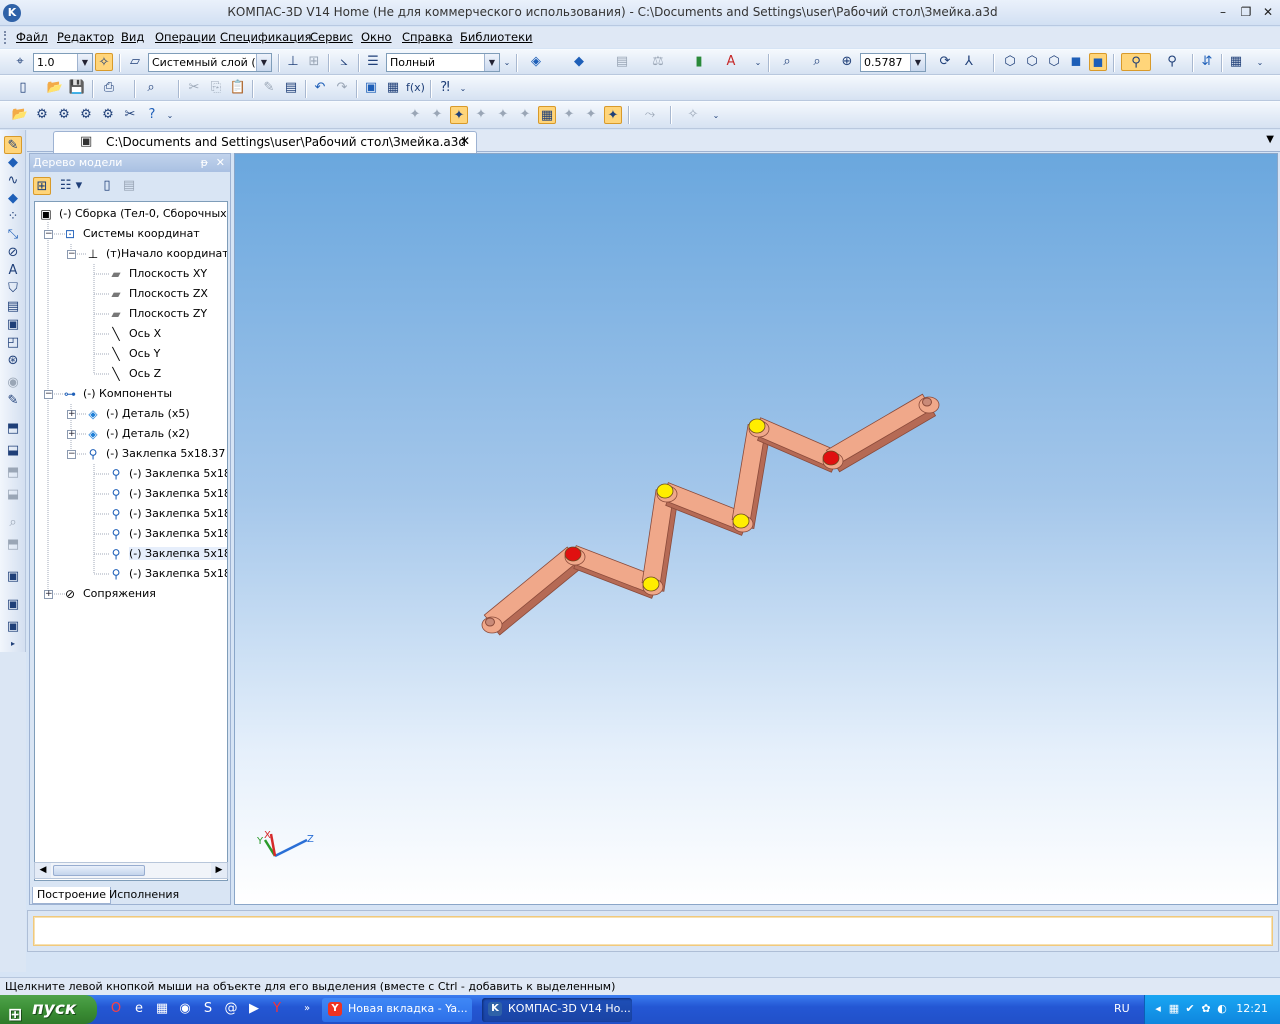  What do you see at coordinates (269, 88) in the screenshot?
I see `format-brush-icon: ✎` at bounding box center [269, 88].